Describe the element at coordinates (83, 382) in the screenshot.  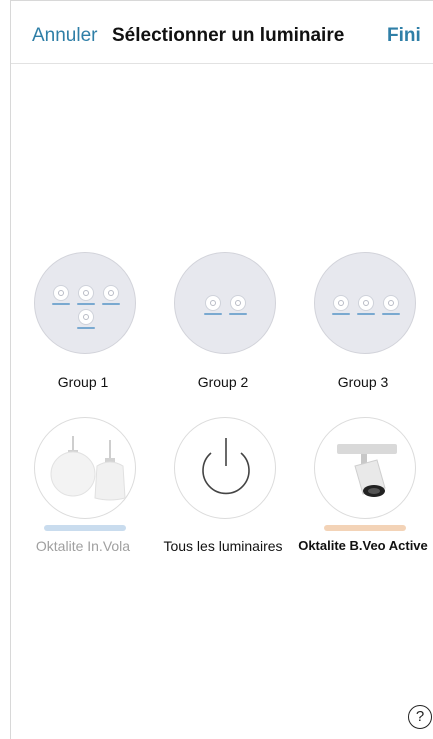
I see `tile-label: Group 1` at that location.